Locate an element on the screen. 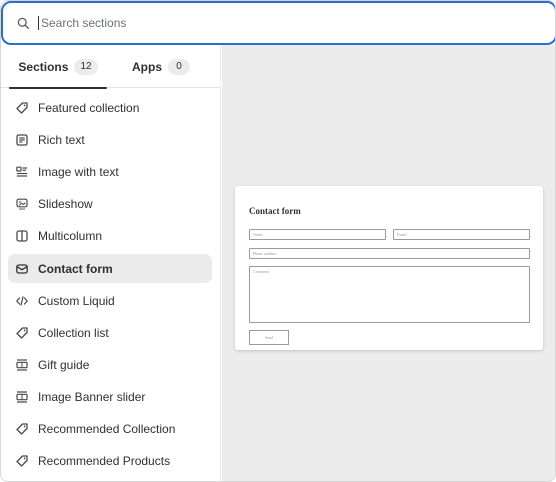 This screenshot has height=482, width=556. section-item-featured-collection: Featured collection is located at coordinates (110, 107).